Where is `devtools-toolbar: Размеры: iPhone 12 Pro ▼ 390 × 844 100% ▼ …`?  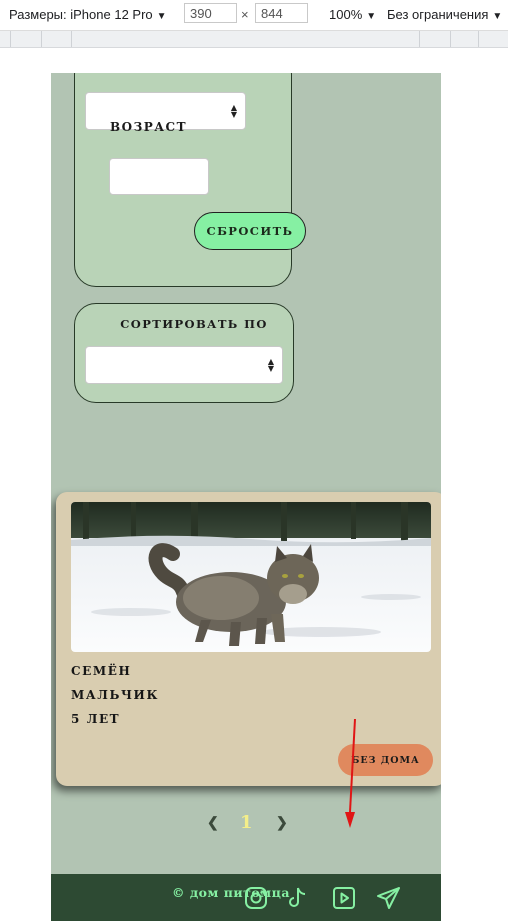 devtools-toolbar: Размеры: iPhone 12 Pro ▼ 390 × 844 100% ▼ … is located at coordinates (254, 15).